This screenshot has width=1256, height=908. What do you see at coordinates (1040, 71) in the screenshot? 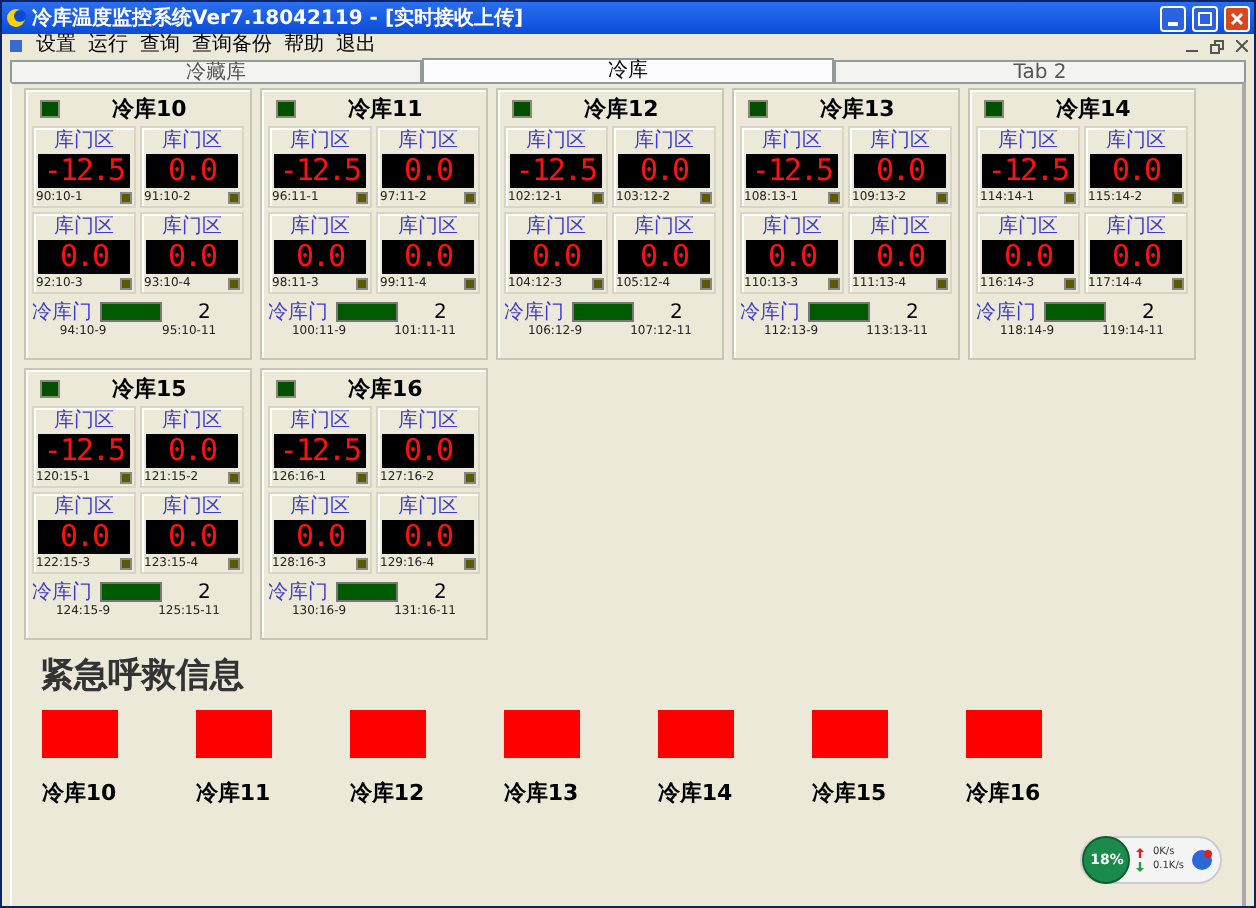
I see `tab: Tab 2` at bounding box center [1040, 71].